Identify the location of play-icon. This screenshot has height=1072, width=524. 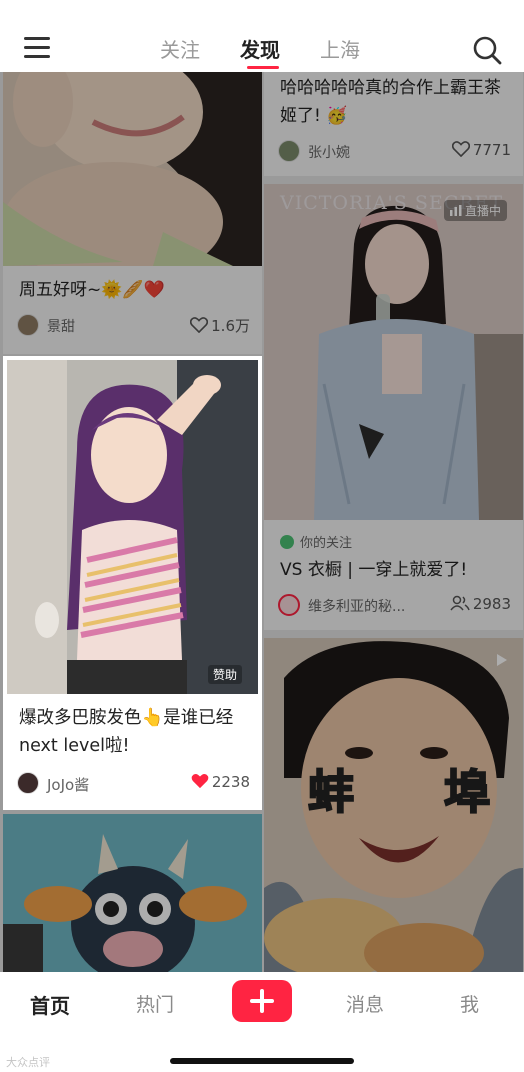
(502, 660).